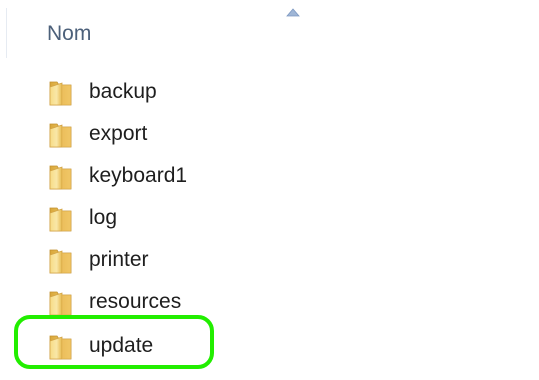 This screenshot has width=539, height=380. What do you see at coordinates (69, 34) in the screenshot?
I see `name-column-label: Nom` at bounding box center [69, 34].